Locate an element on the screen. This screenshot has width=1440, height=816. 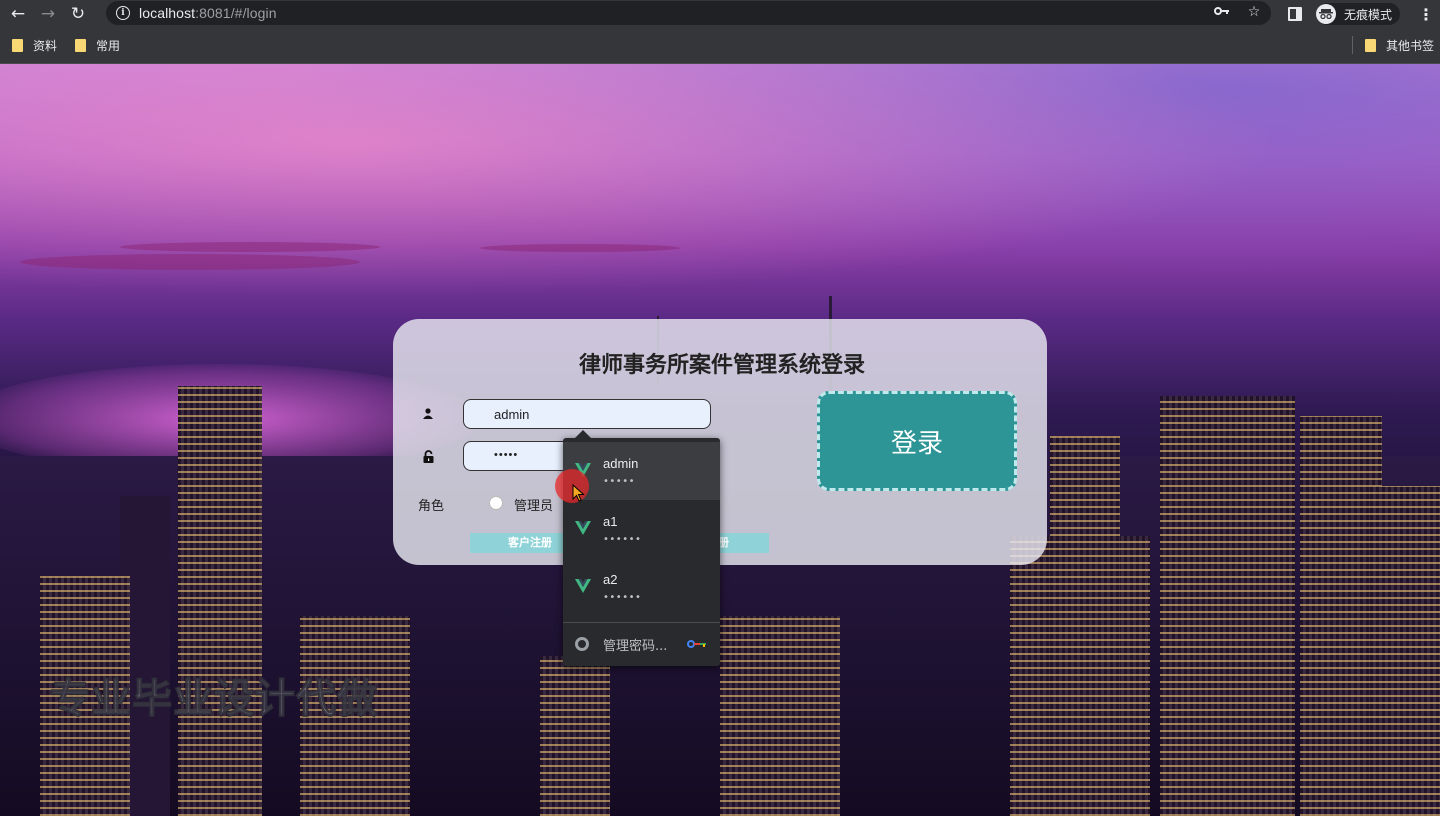
bookmark-folder-2: 常用 is located at coordinates (97, 45).